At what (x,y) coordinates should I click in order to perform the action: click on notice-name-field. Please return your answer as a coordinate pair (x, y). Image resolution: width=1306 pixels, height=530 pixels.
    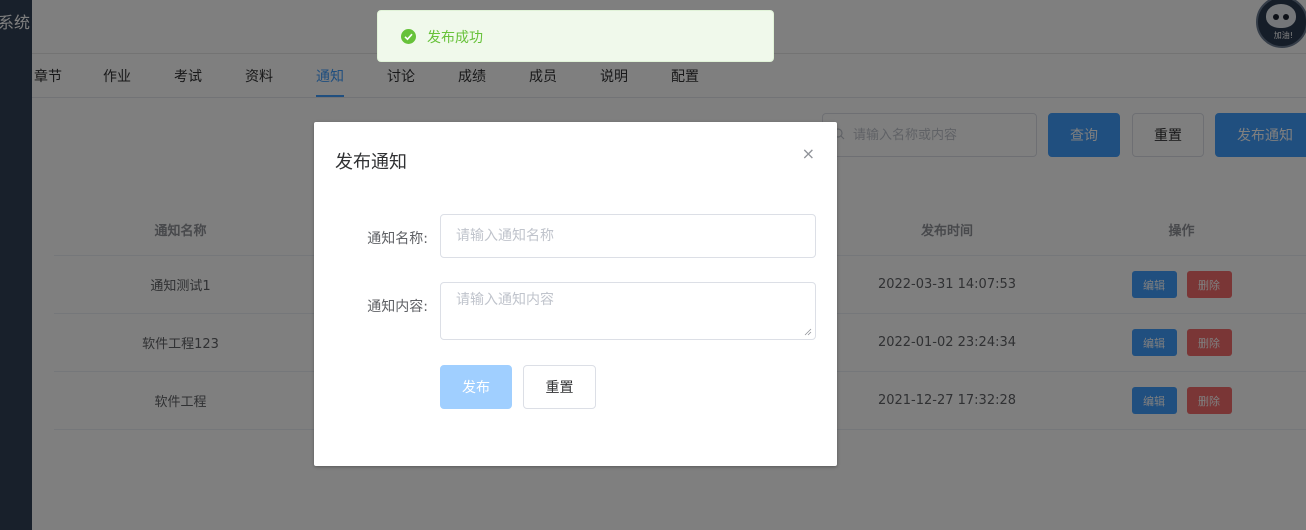
    Looking at the image, I should click on (628, 236).